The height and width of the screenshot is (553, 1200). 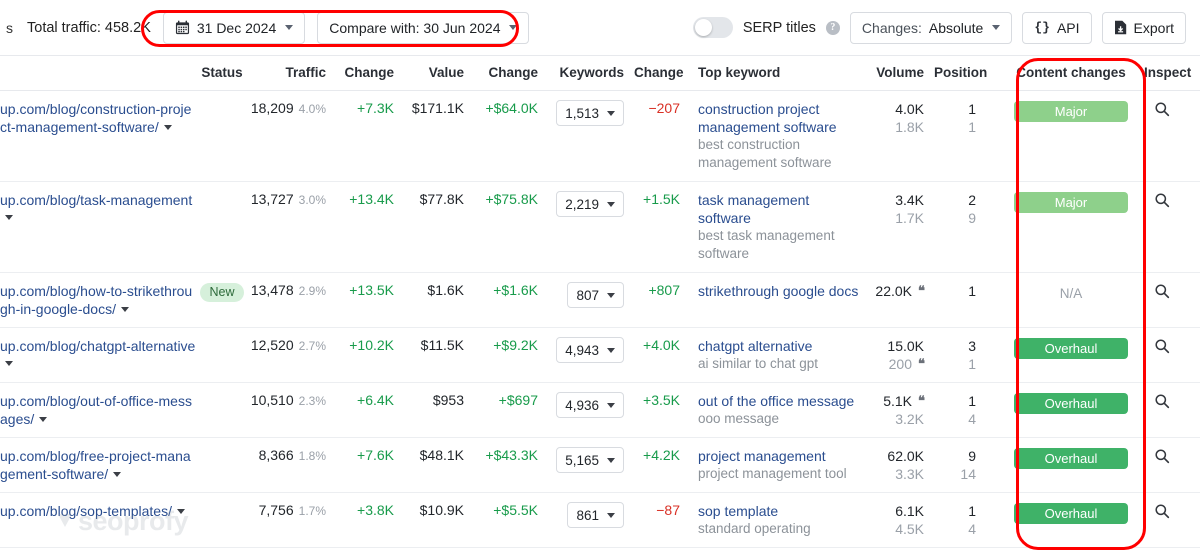 I want to click on page-url-link: up.com/blog/chatgpt-alternative, so click(x=97, y=346).